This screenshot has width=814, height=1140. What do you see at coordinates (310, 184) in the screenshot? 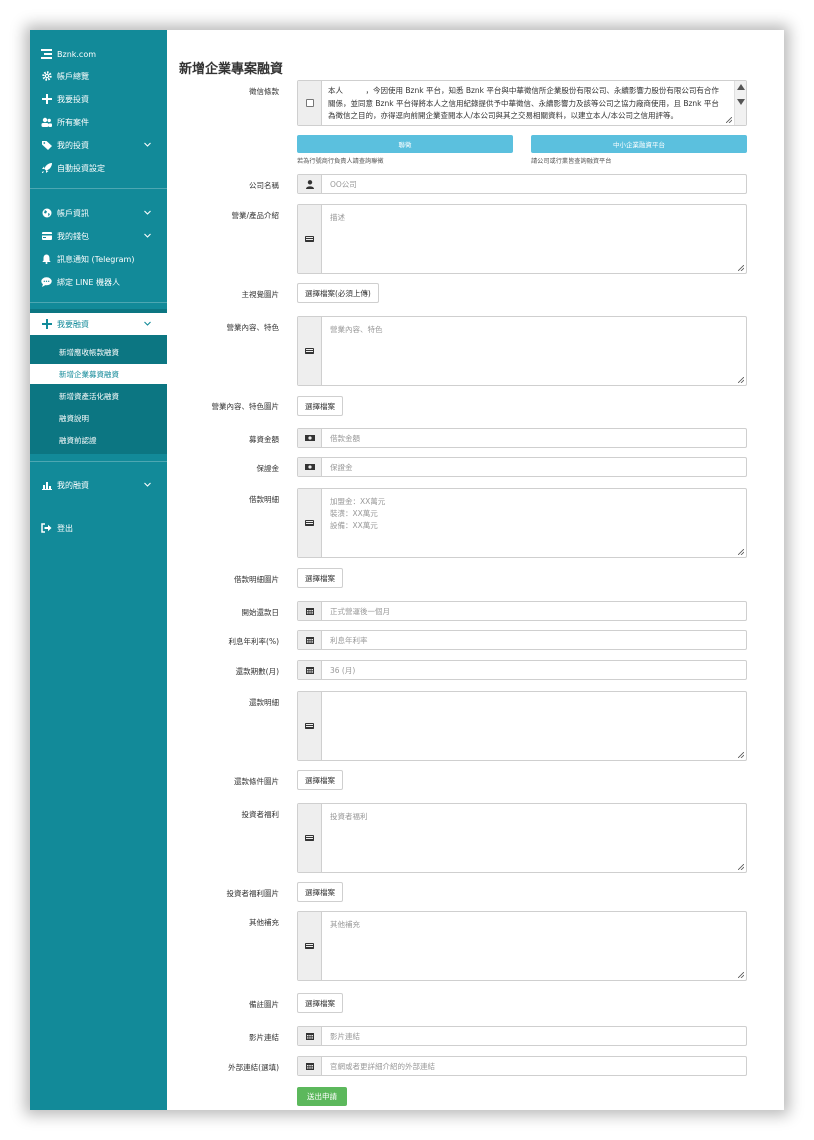
I see `user-icon` at bounding box center [310, 184].